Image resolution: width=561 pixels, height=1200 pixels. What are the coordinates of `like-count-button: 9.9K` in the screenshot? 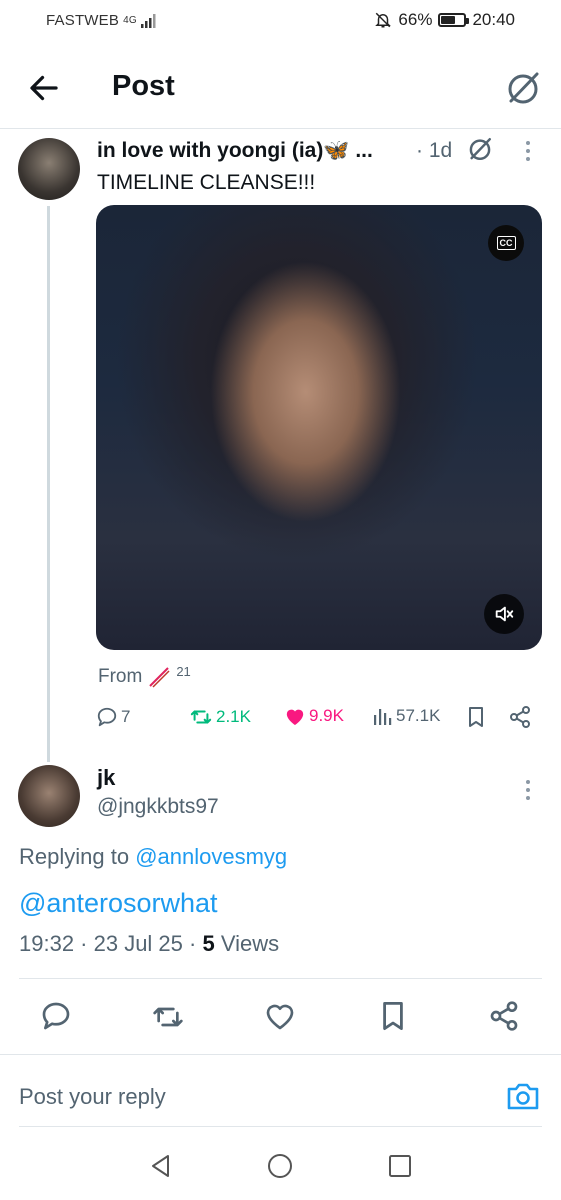 It's located at (314, 716).